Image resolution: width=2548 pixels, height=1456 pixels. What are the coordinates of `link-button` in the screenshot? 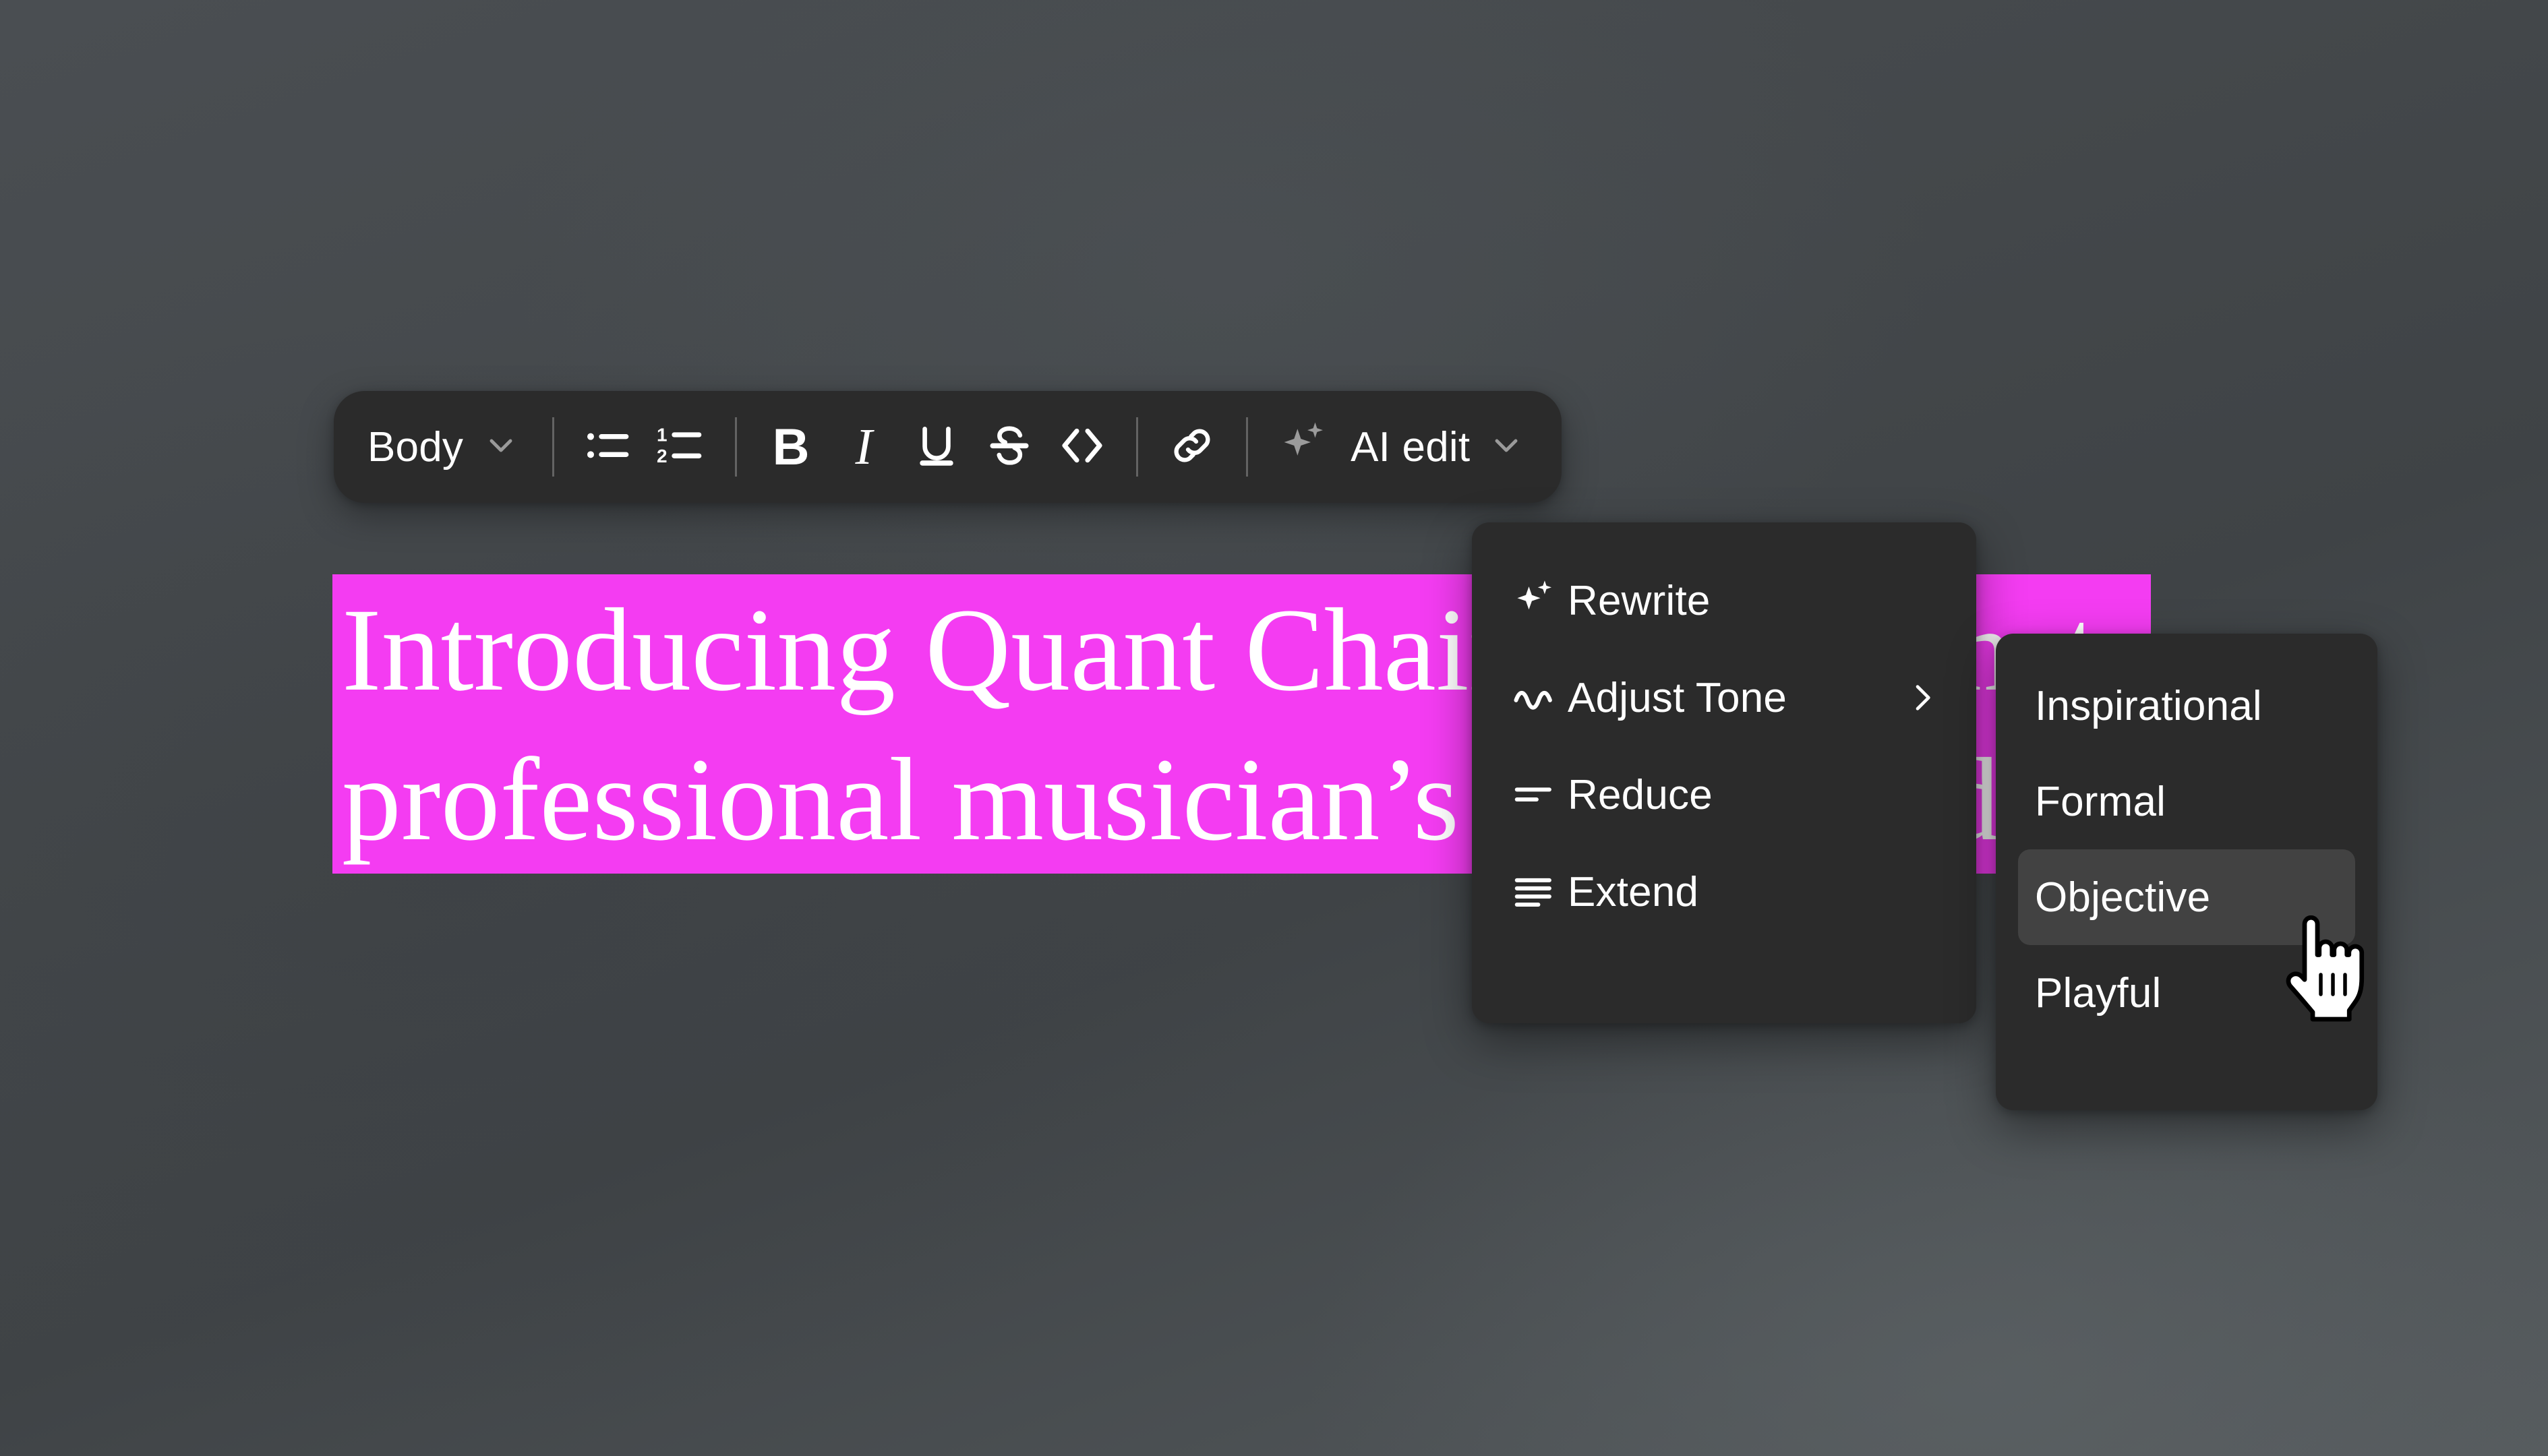 It's located at (1192, 447).